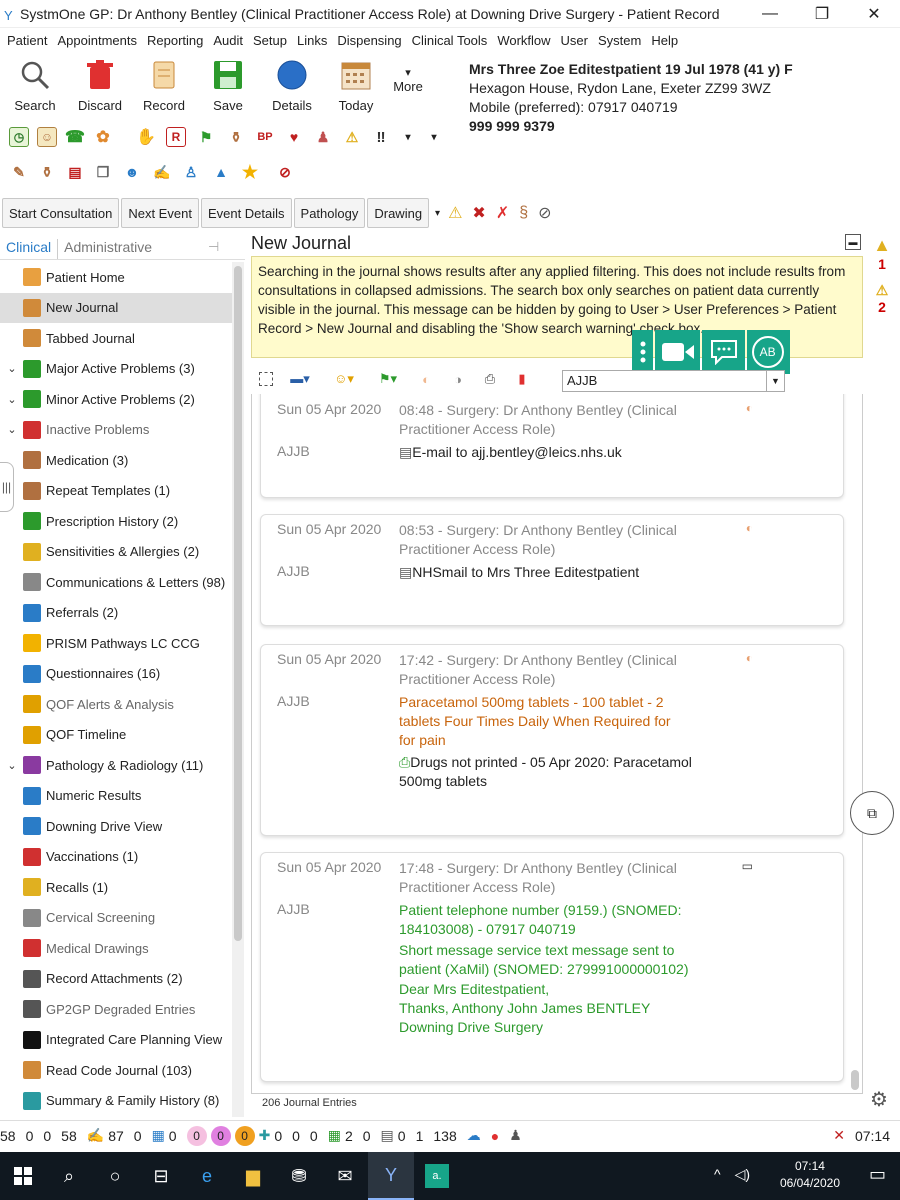 The width and height of the screenshot is (900, 1200). I want to click on edge-browser-icon: e, so click(207, 1176).